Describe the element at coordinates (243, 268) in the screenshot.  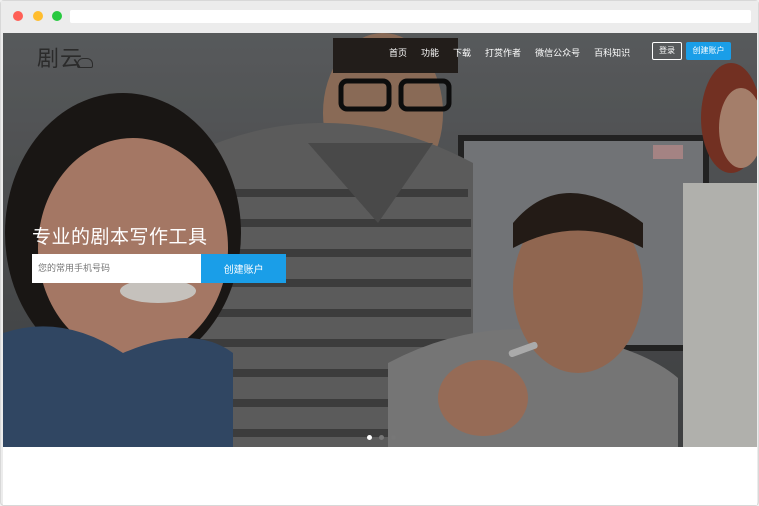
I see `create-account-button: 创建账户` at that location.